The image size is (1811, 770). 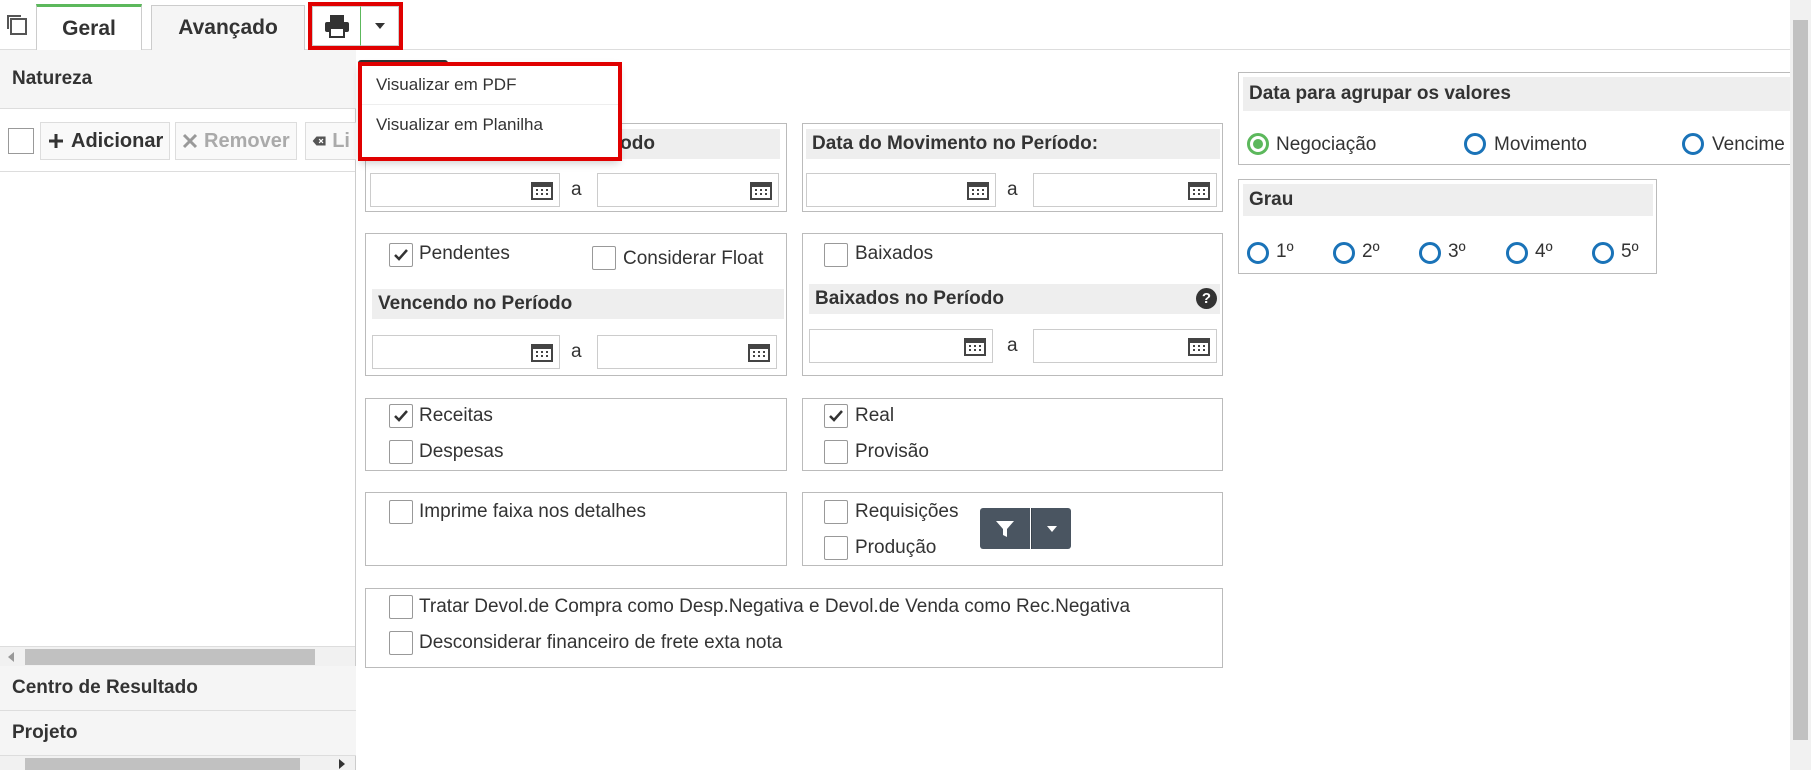 What do you see at coordinates (533, 511) in the screenshot?
I see `imprime-label: Imprime faixa nos detalhes` at bounding box center [533, 511].